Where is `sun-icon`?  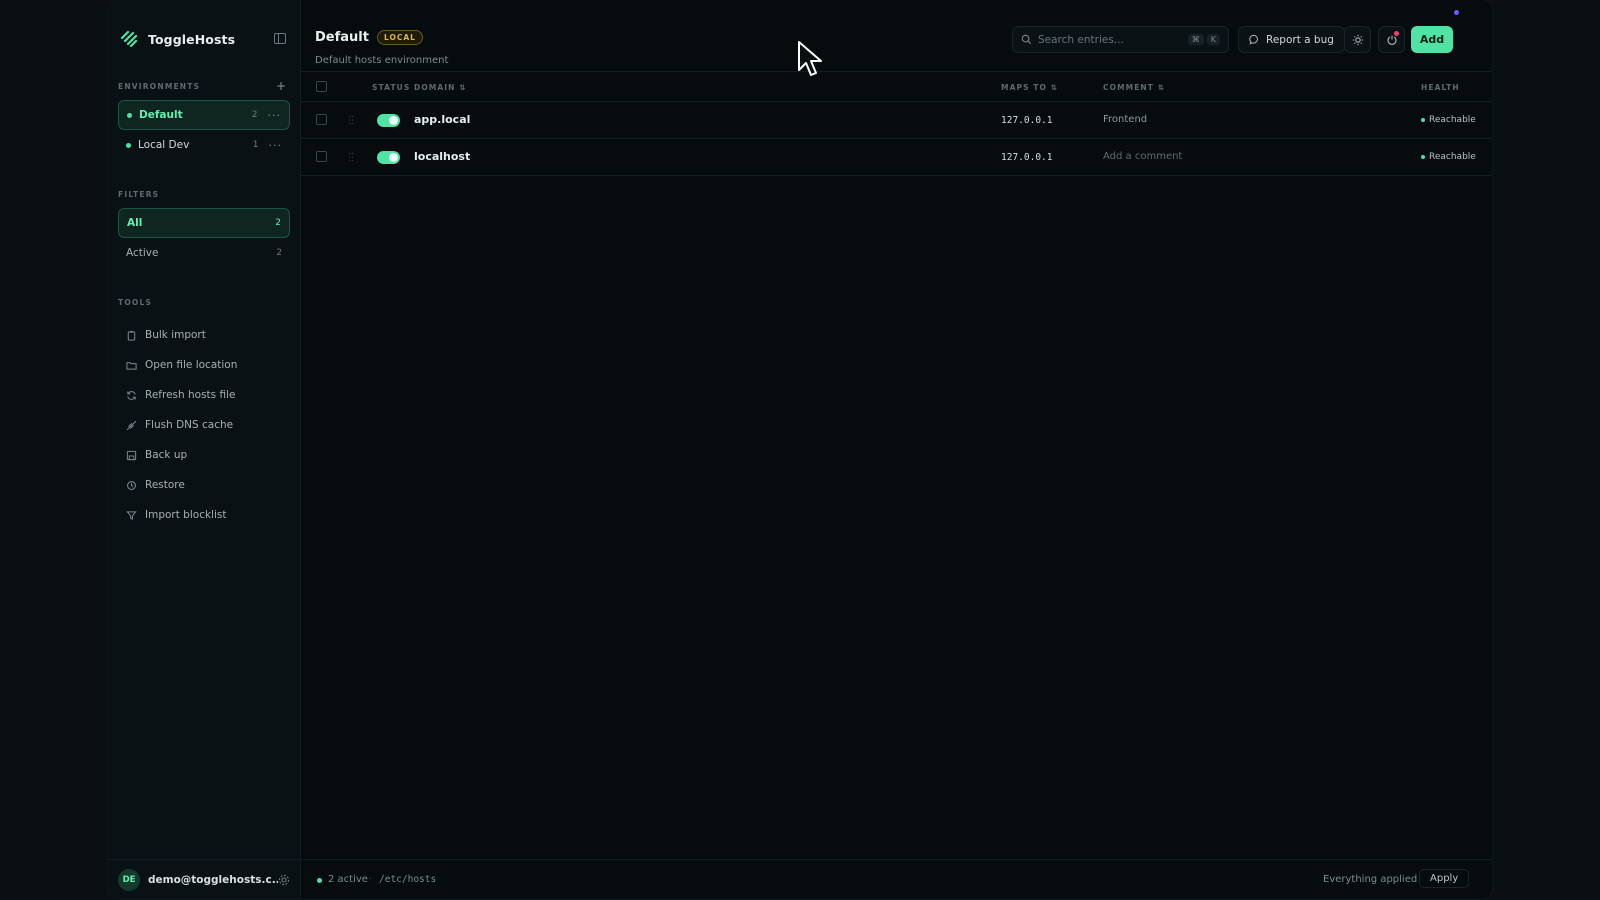
sun-icon is located at coordinates (1357, 39).